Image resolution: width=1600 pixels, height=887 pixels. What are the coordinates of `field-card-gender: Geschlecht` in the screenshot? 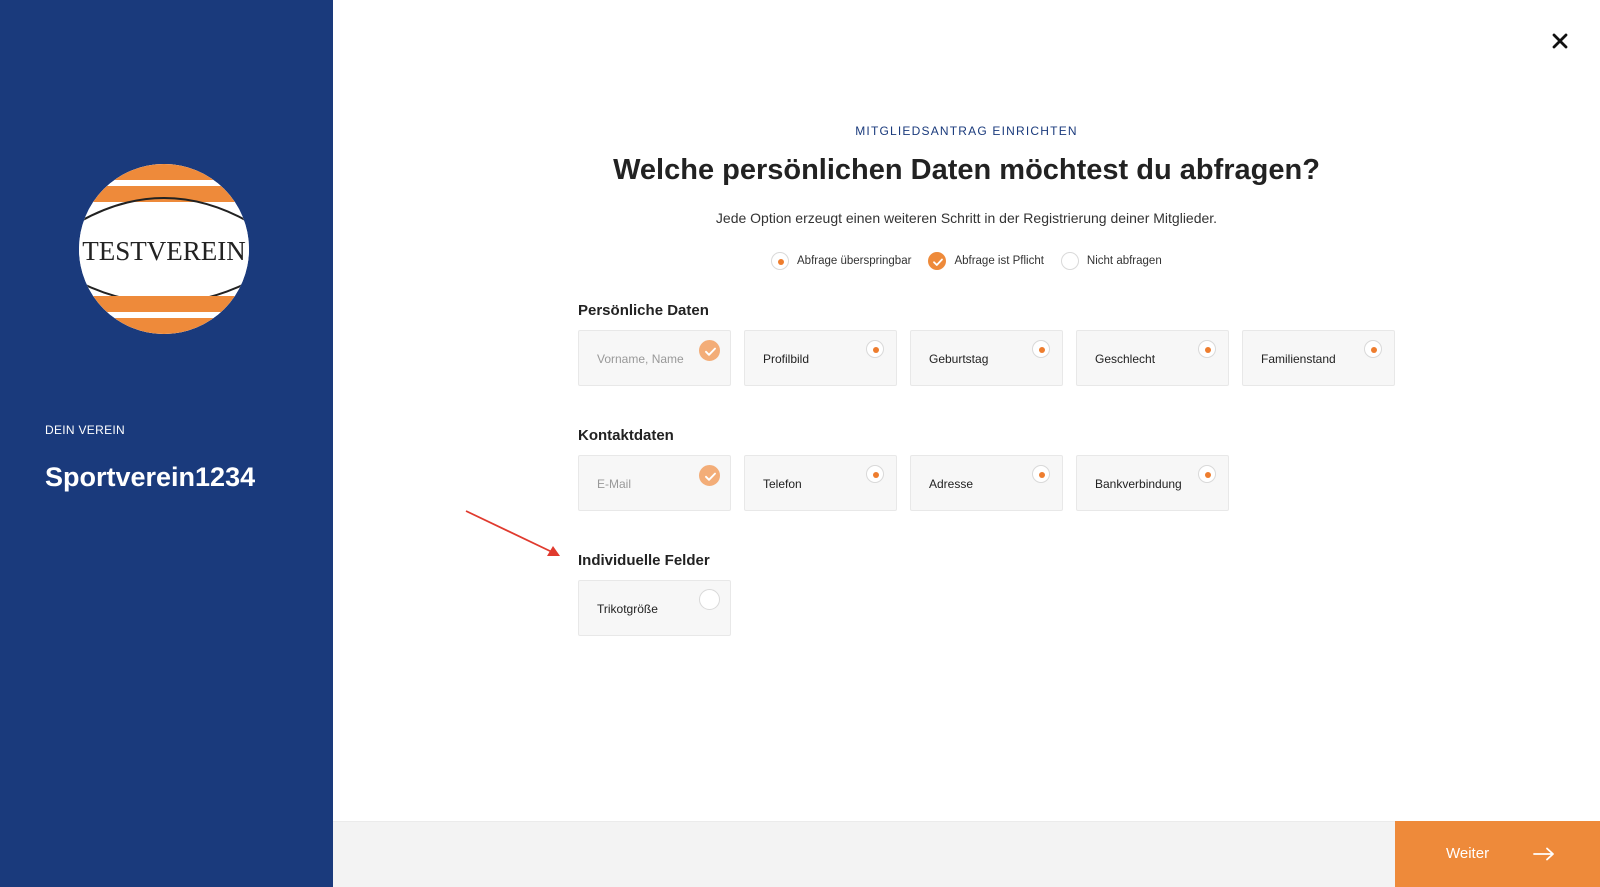 It's located at (1152, 358).